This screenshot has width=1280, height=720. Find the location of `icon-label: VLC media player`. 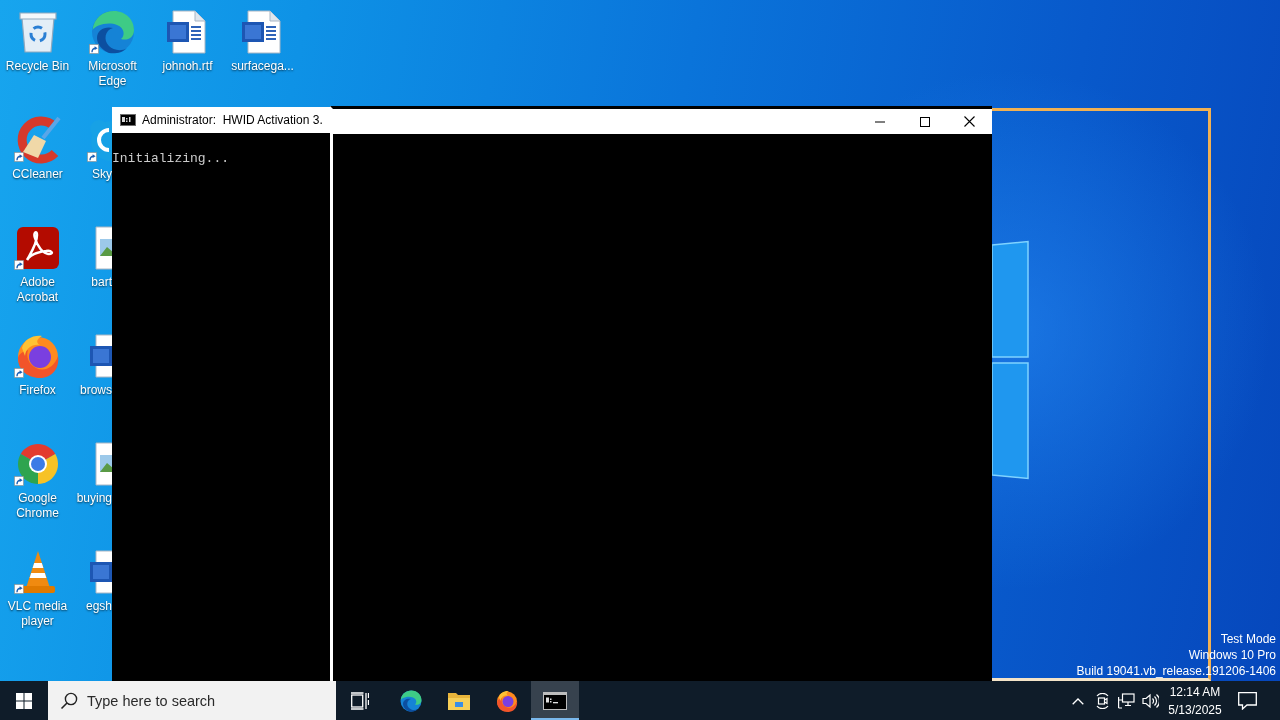

icon-label: VLC media player is located at coordinates (37, 614).